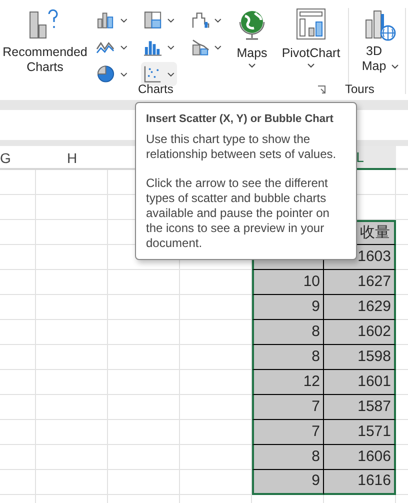 The image size is (408, 503). What do you see at coordinates (379, 41) in the screenshot?
I see `3d-map-button: 3D Map` at bounding box center [379, 41].